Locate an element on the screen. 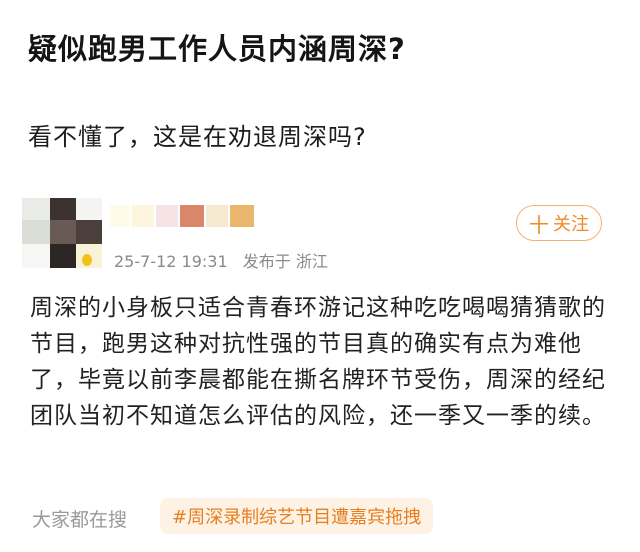  follow-button: 十 关注 is located at coordinates (559, 223).